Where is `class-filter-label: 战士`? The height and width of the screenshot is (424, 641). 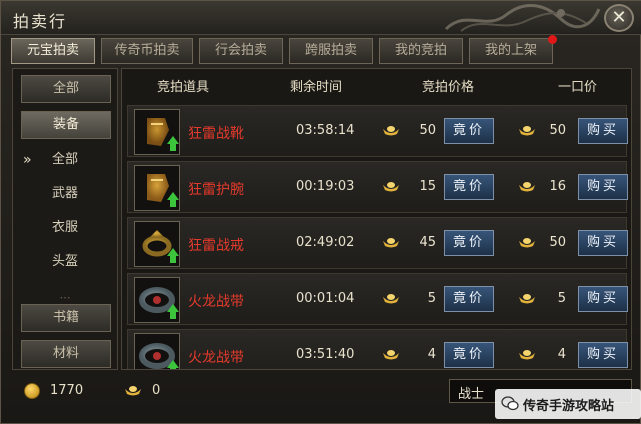
class-filter-label: 战士 is located at coordinates (471, 394).